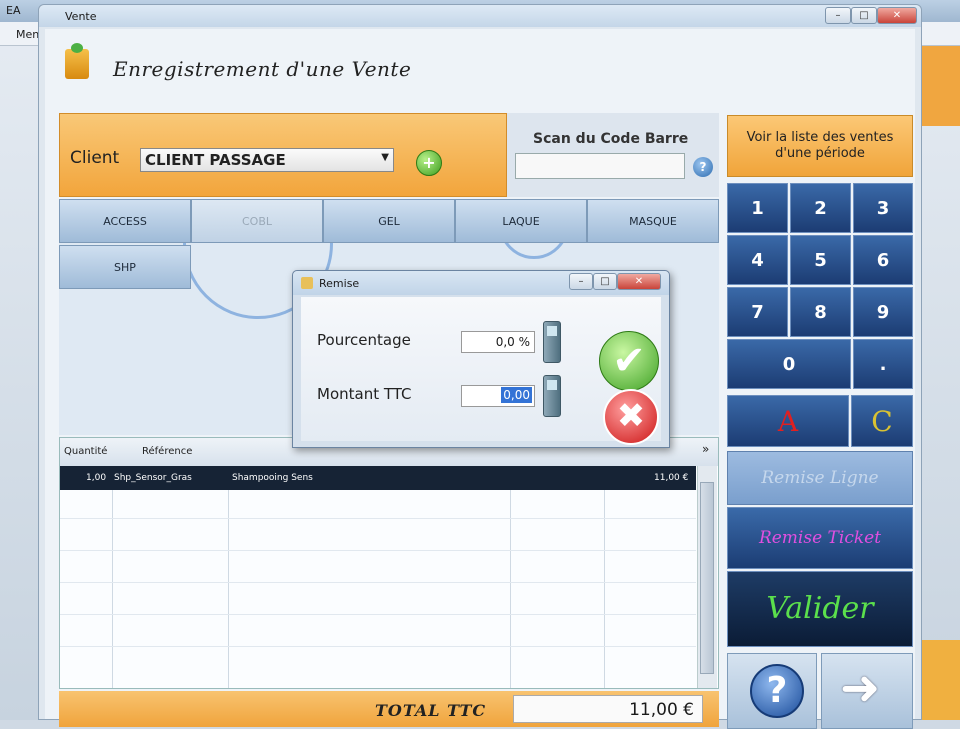 This screenshot has height=729, width=960. Describe the element at coordinates (125, 267) in the screenshot. I see `category-shp: SHP` at that location.